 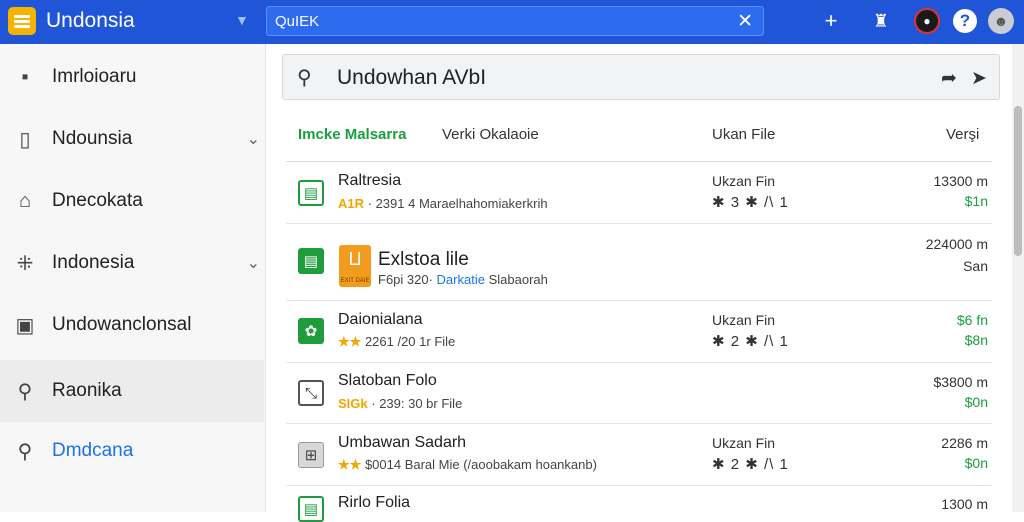 I want to click on top-bar: Undonsia ▼ ✕ + ♜ ● ? ☻, so click(x=512, y=22).